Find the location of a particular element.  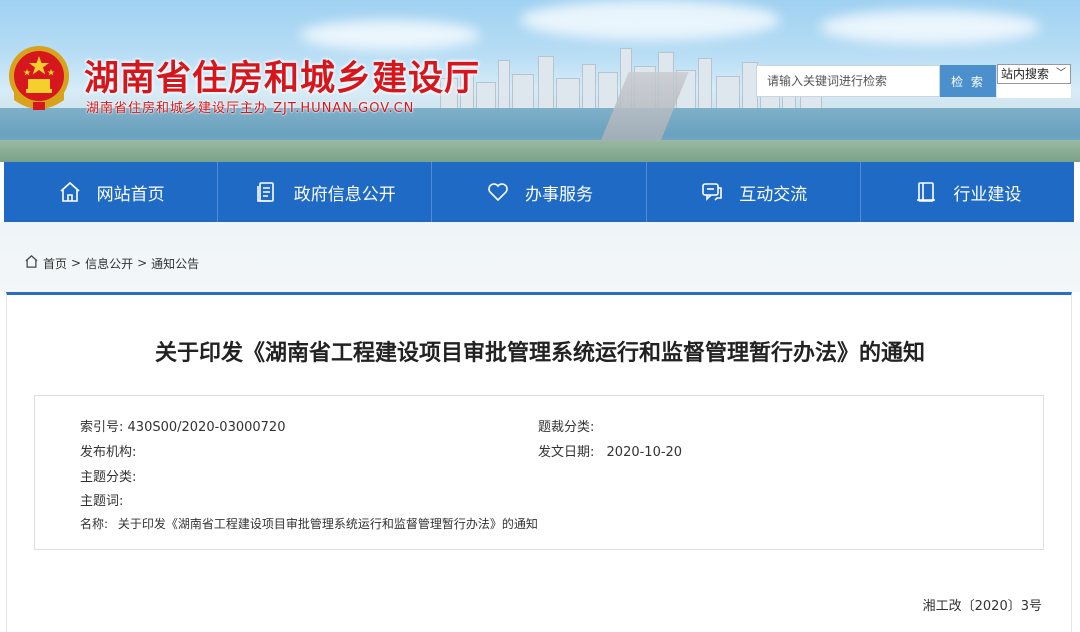

meta-value: 430S00/2020-03000720 is located at coordinates (206, 427).